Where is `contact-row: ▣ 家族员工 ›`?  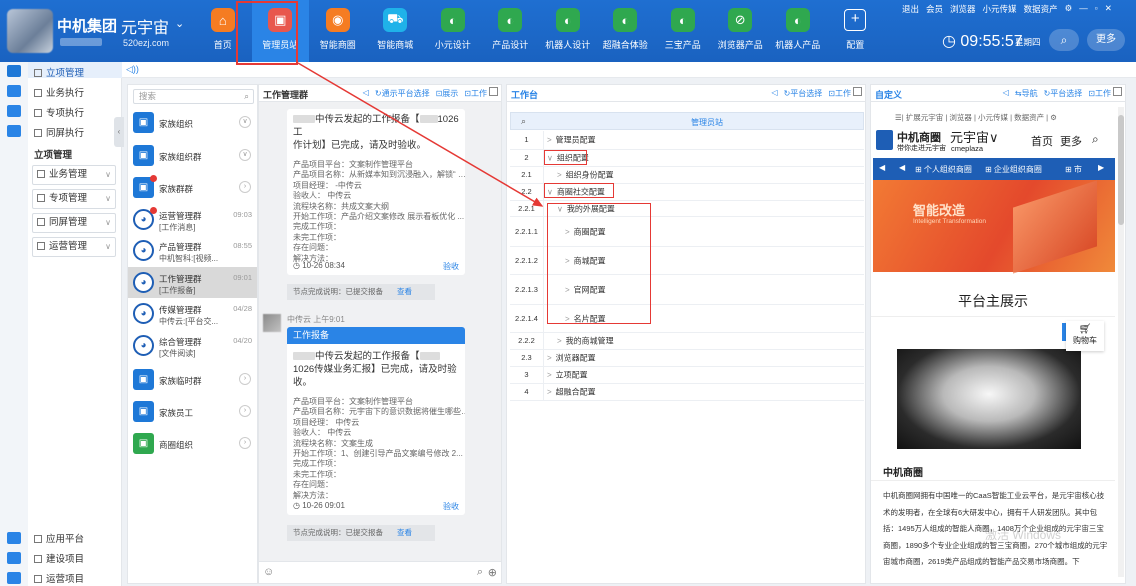
contact-row: ▣ 家族员工 › is located at coordinates (192, 411).